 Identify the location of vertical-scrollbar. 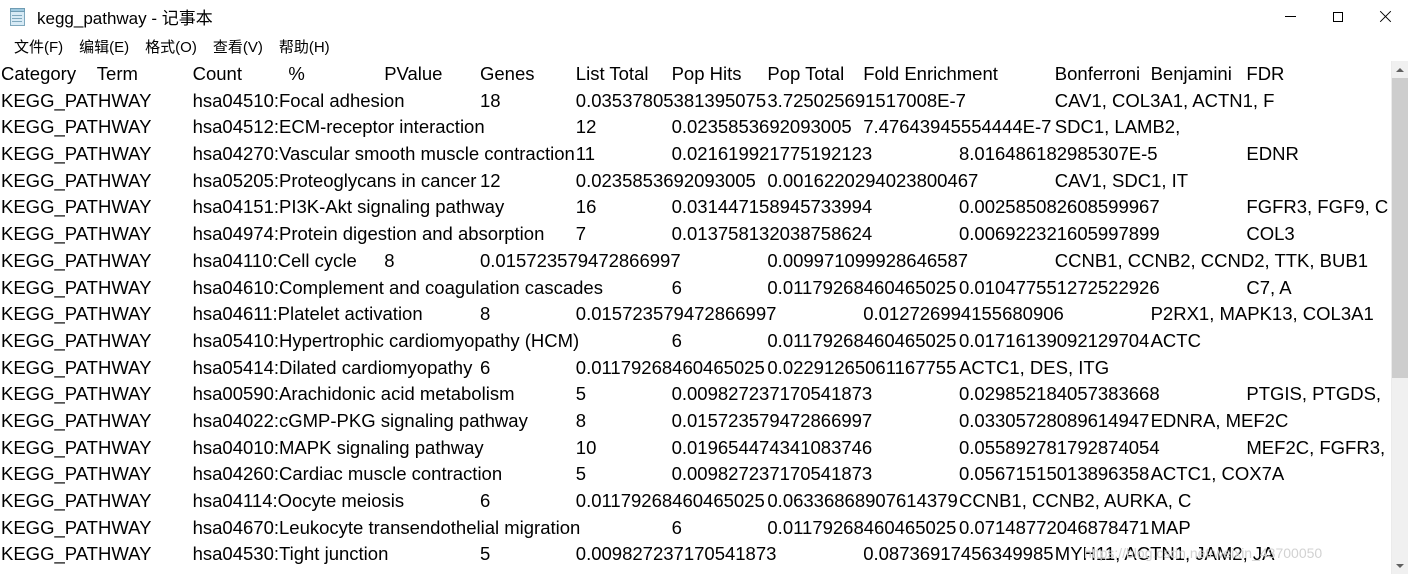
(1399, 317).